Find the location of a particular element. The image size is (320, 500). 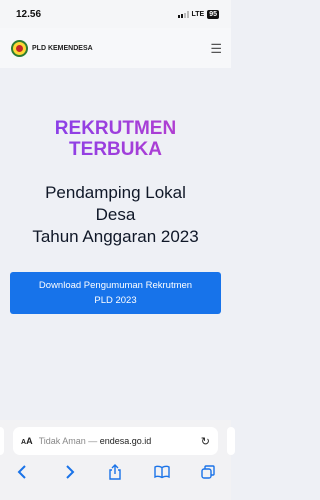

previous-tab-edge is located at coordinates (2, 441).